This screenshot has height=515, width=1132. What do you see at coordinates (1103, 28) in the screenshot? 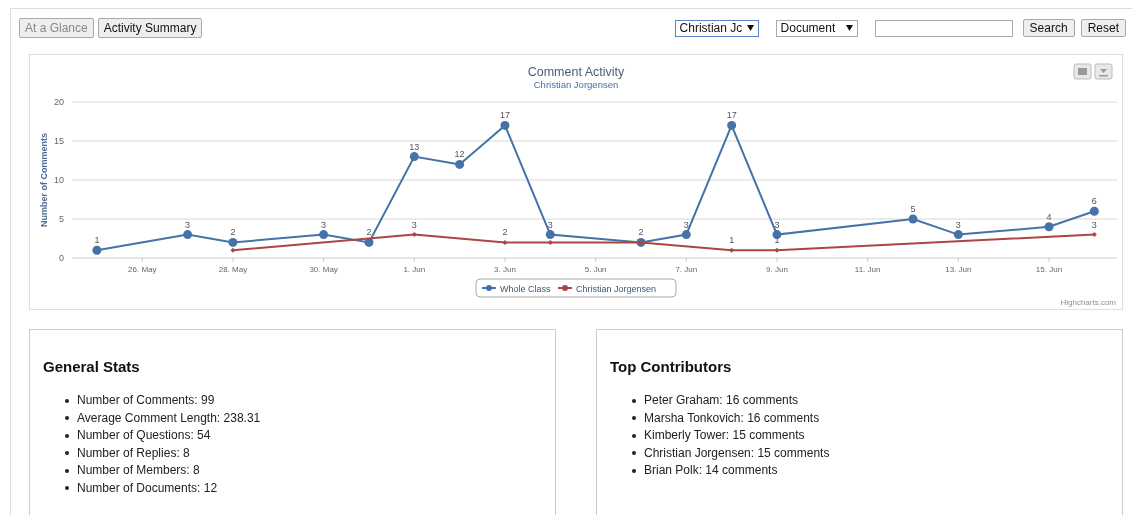
I see `reset-button: Reset` at bounding box center [1103, 28].